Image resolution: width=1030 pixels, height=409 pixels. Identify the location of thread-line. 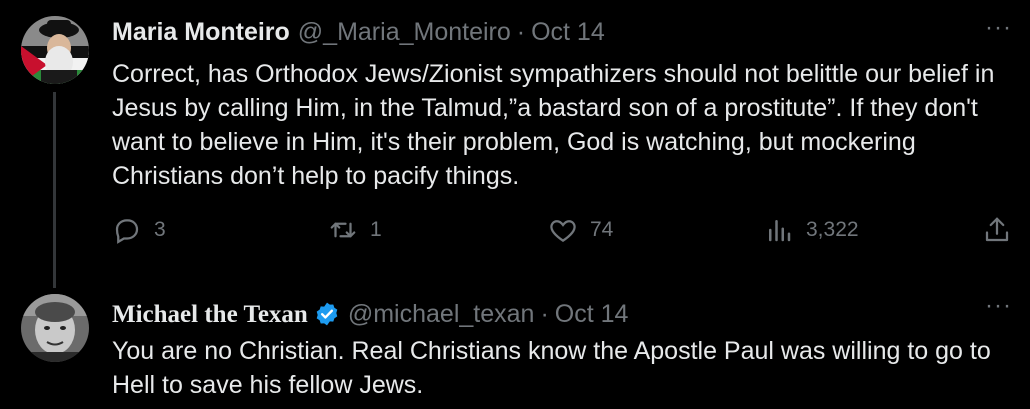
(54, 190).